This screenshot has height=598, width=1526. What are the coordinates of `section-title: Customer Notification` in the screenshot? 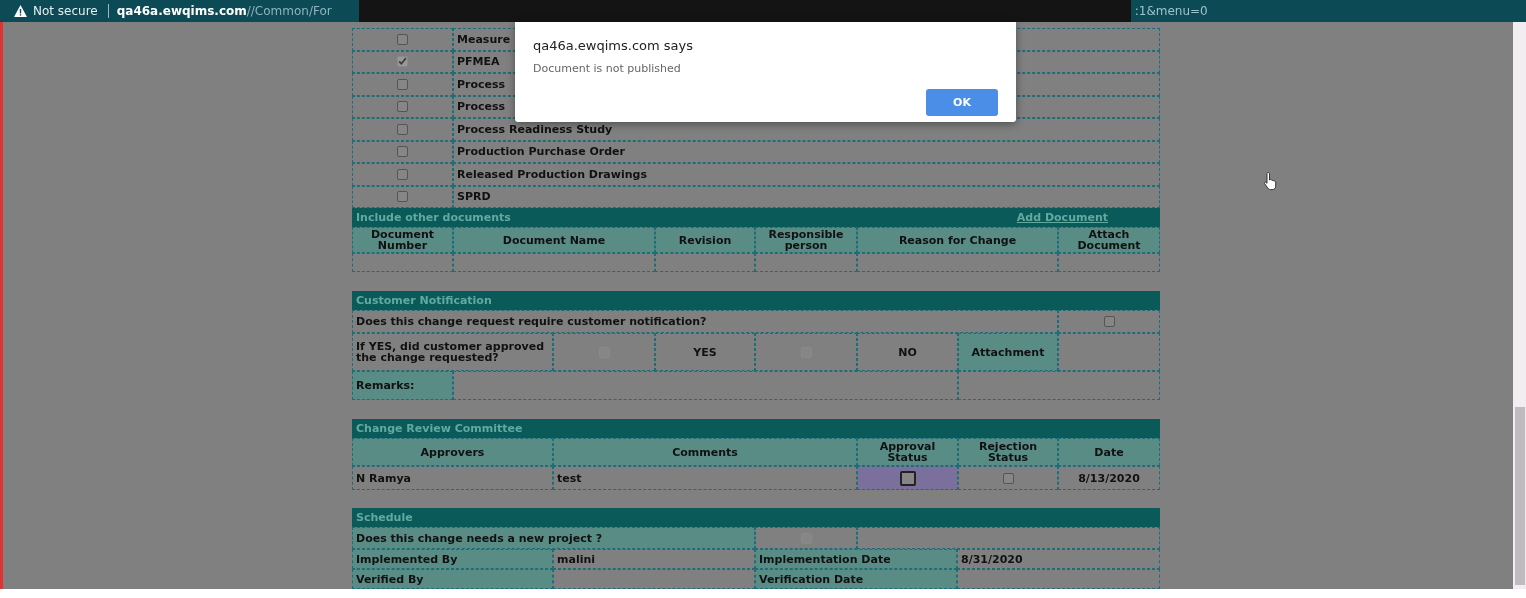 It's located at (424, 300).